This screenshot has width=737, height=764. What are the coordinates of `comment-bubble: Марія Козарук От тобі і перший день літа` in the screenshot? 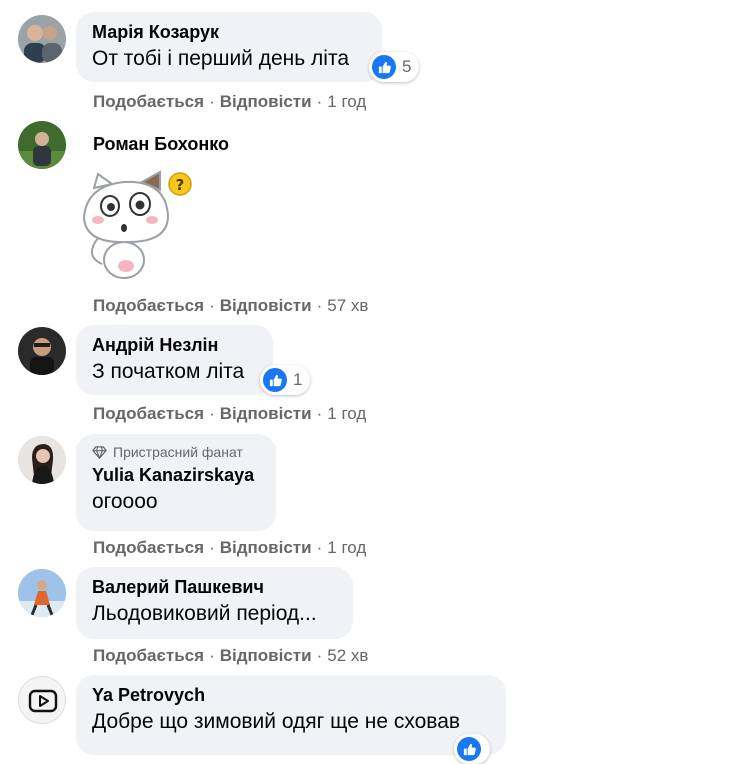 It's located at (229, 47).